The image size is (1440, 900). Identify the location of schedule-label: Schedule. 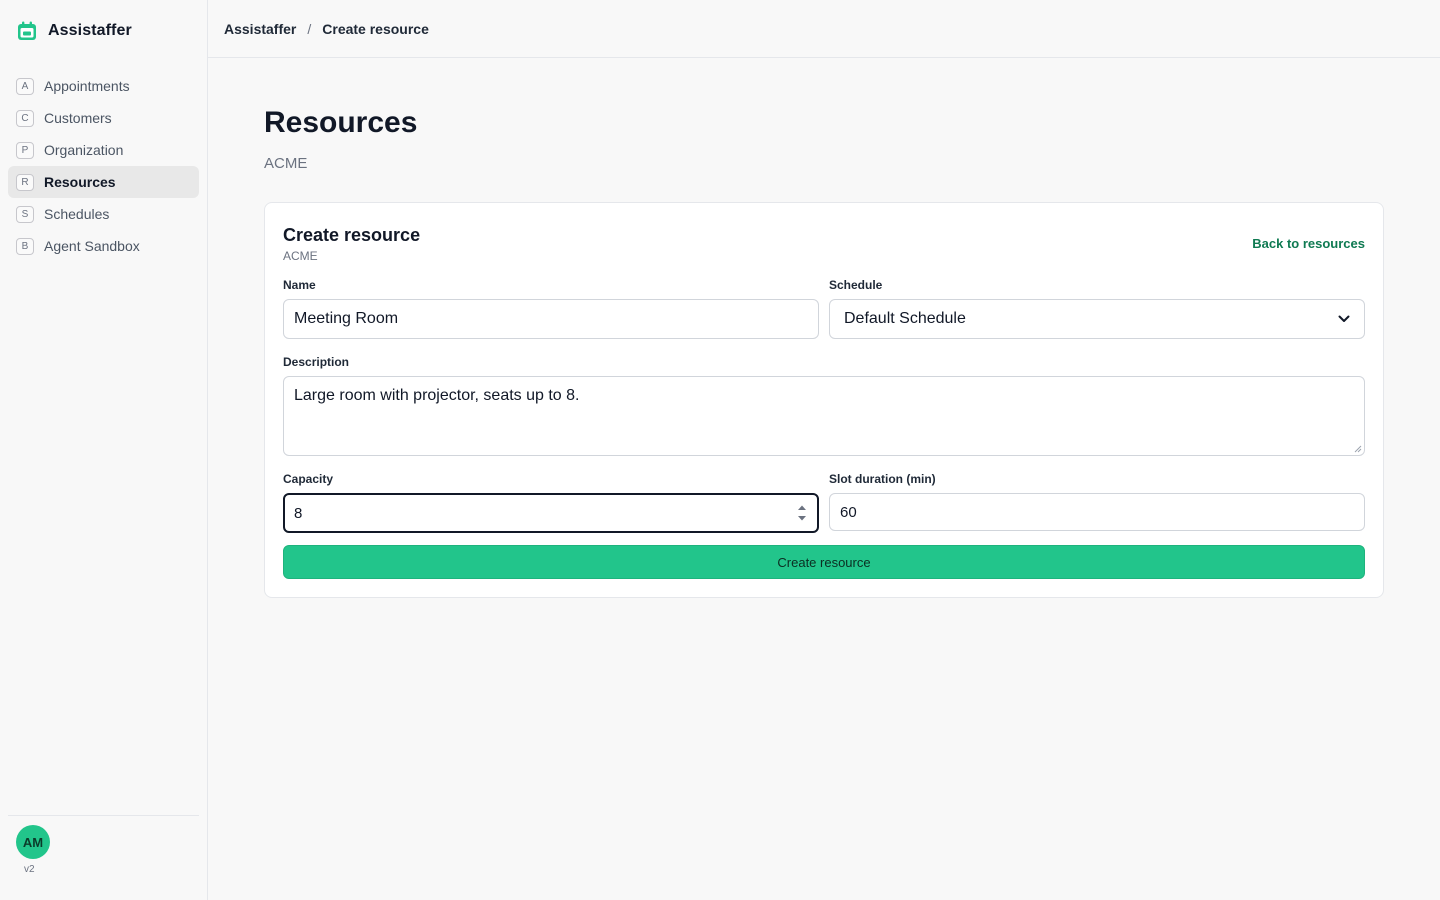
(856, 285).